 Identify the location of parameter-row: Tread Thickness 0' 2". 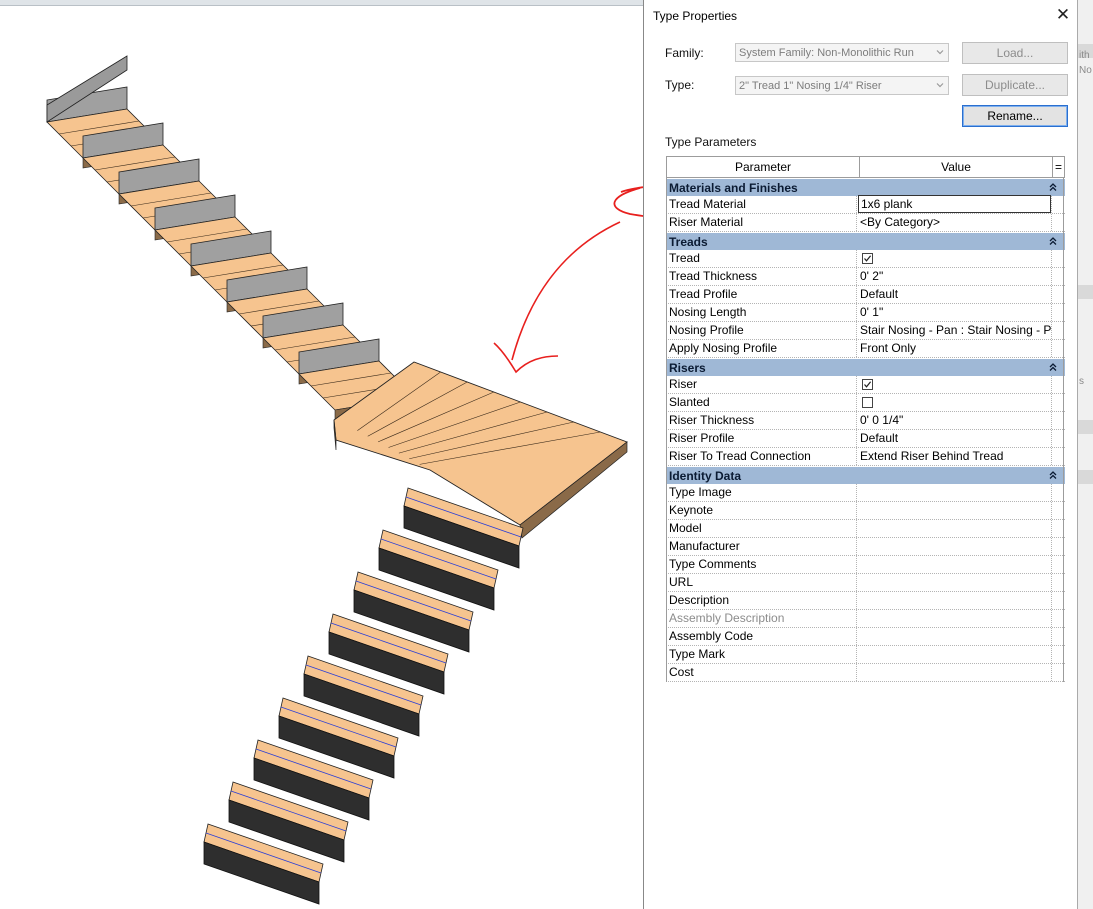
(865, 277).